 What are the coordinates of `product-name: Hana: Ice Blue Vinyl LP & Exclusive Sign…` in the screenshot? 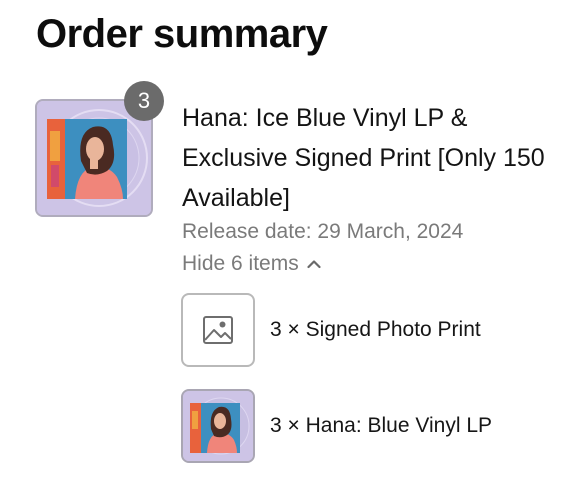 It's located at (363, 158).